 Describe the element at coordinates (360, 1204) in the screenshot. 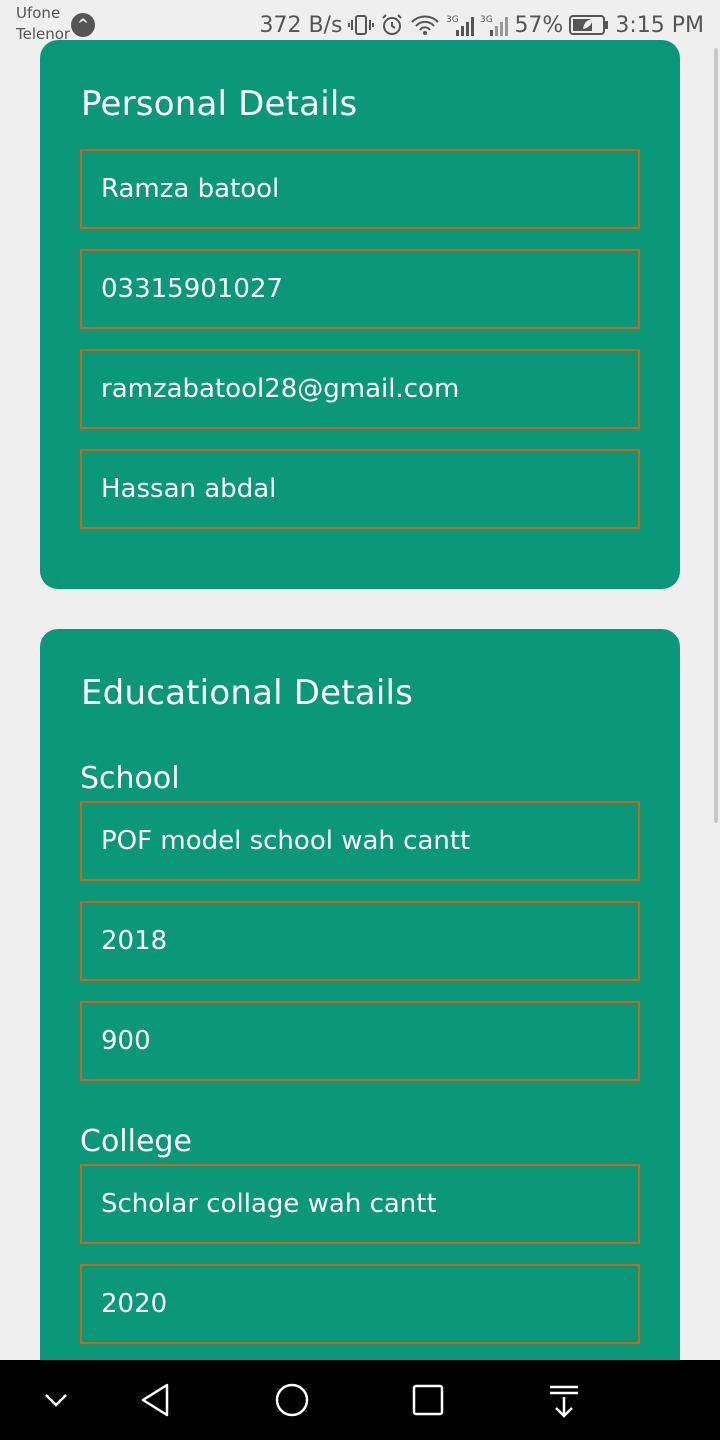

I see `college-name-field: Scholar collage wah cantt` at that location.